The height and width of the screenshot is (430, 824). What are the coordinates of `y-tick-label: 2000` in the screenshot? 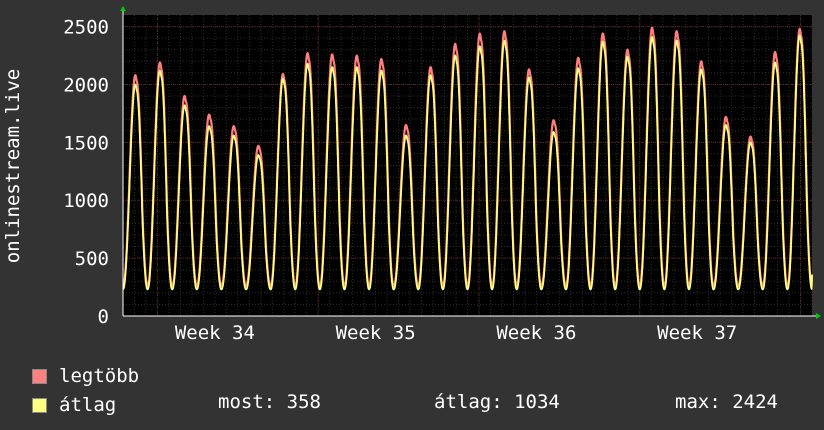 It's located at (86, 85).